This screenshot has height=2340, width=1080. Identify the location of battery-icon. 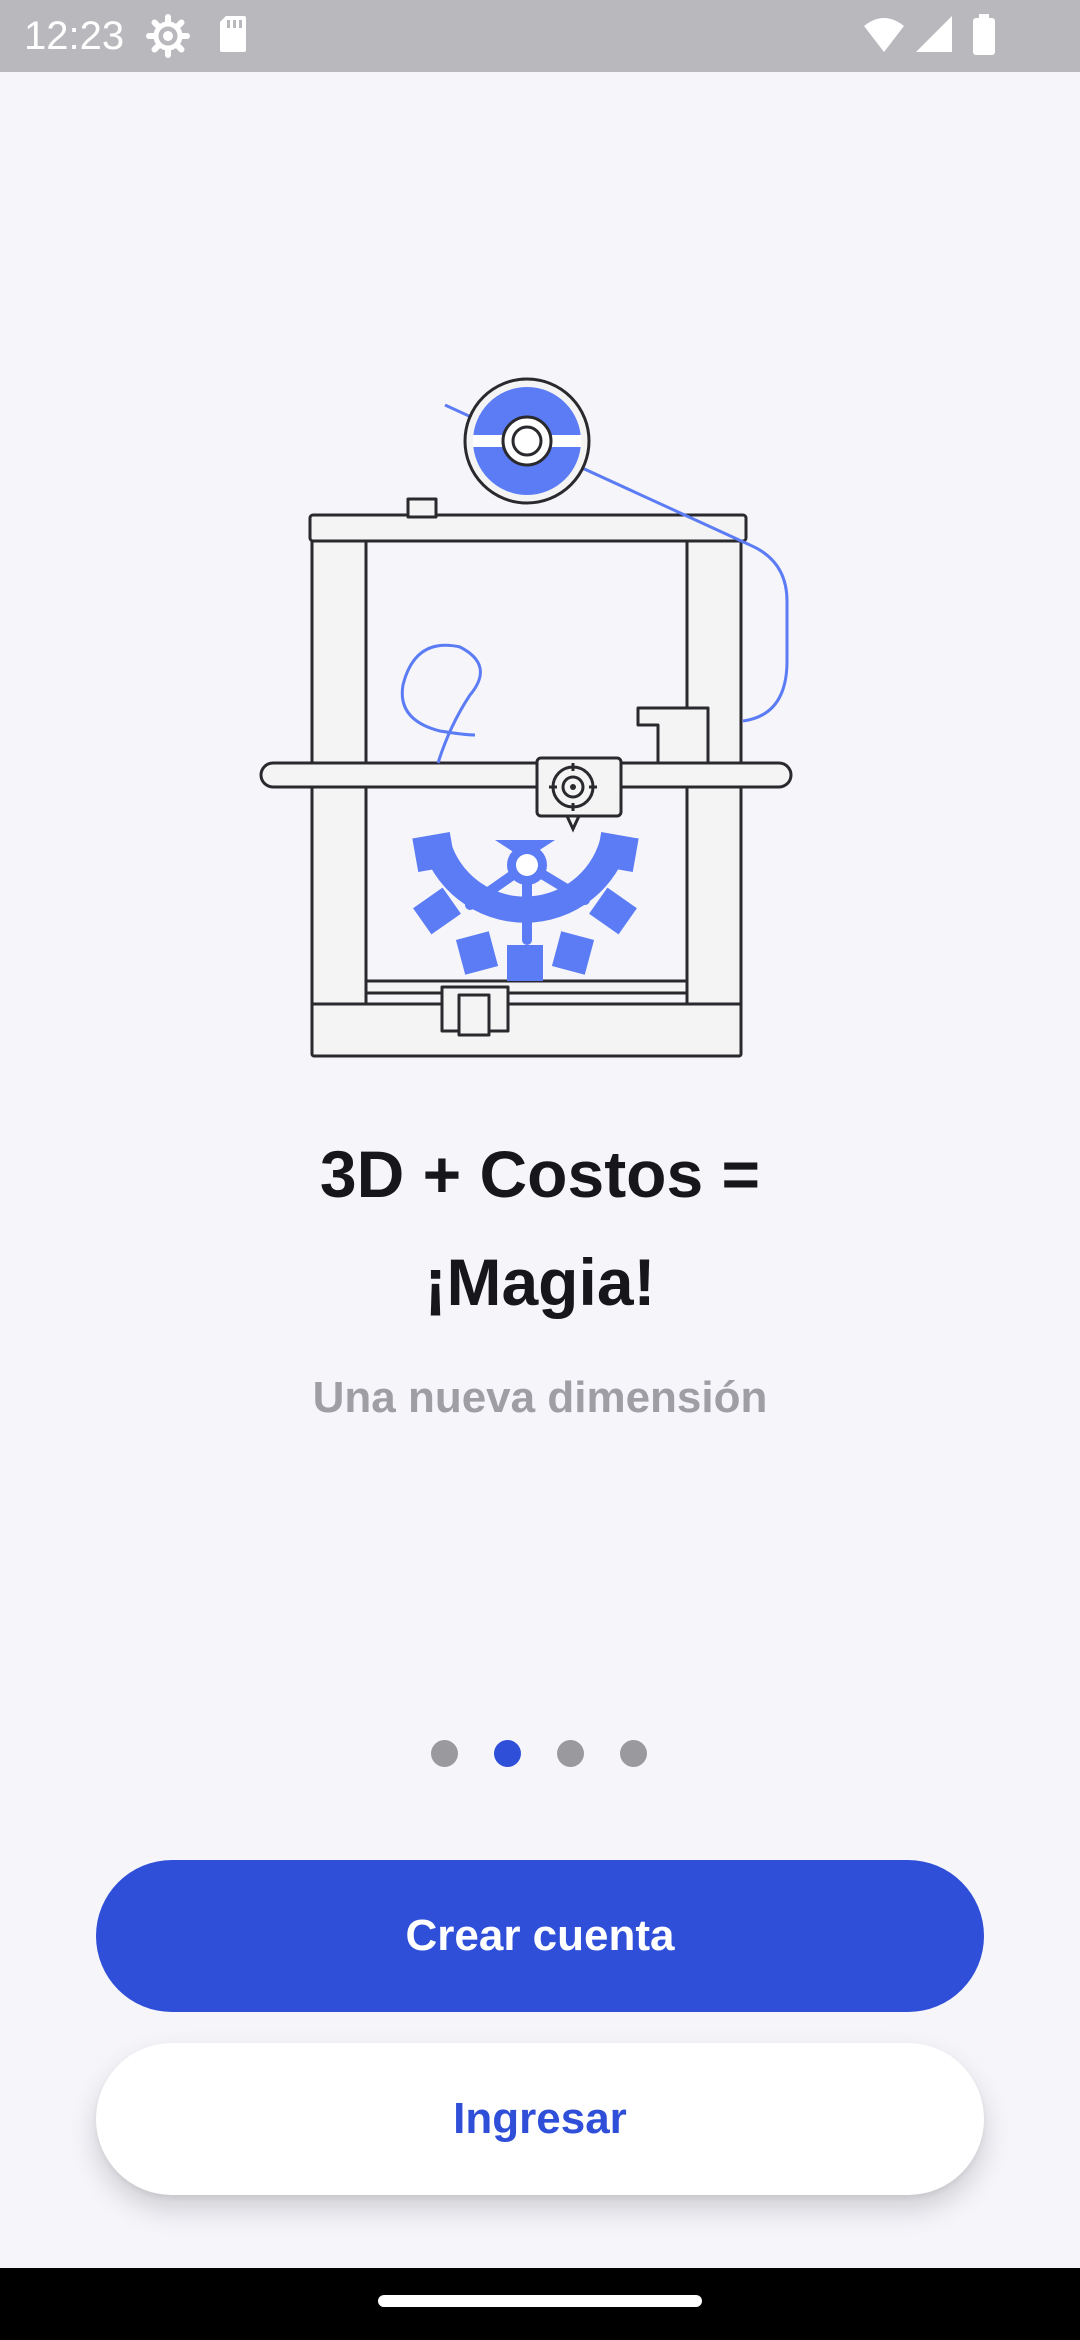
(984, 34).